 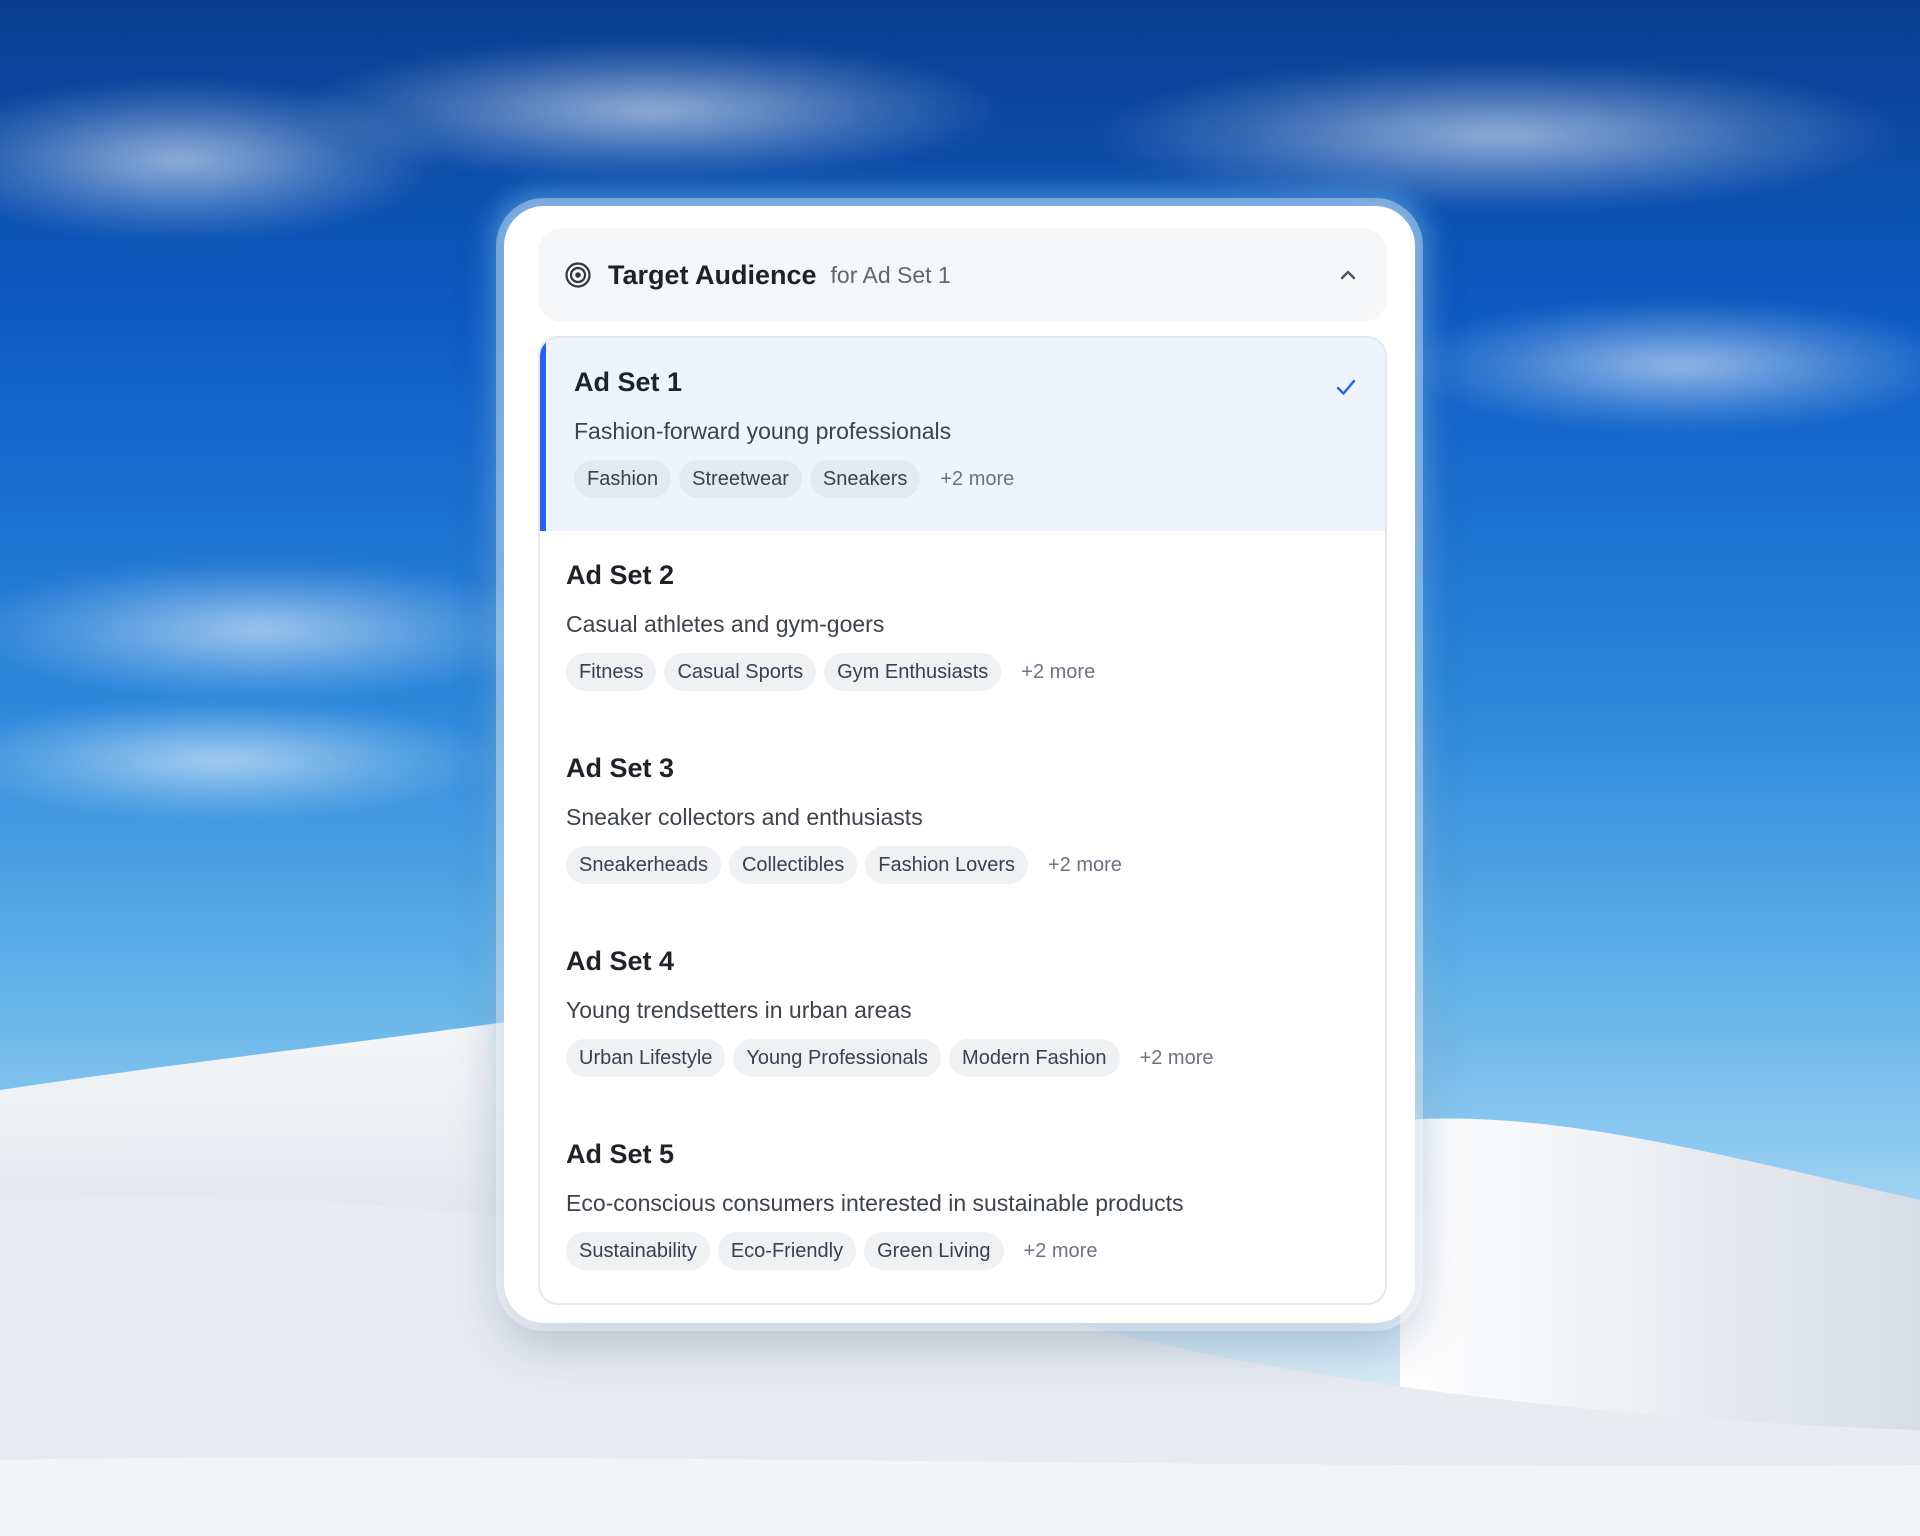 I want to click on interest-tag: Casual Sports, so click(x=740, y=672).